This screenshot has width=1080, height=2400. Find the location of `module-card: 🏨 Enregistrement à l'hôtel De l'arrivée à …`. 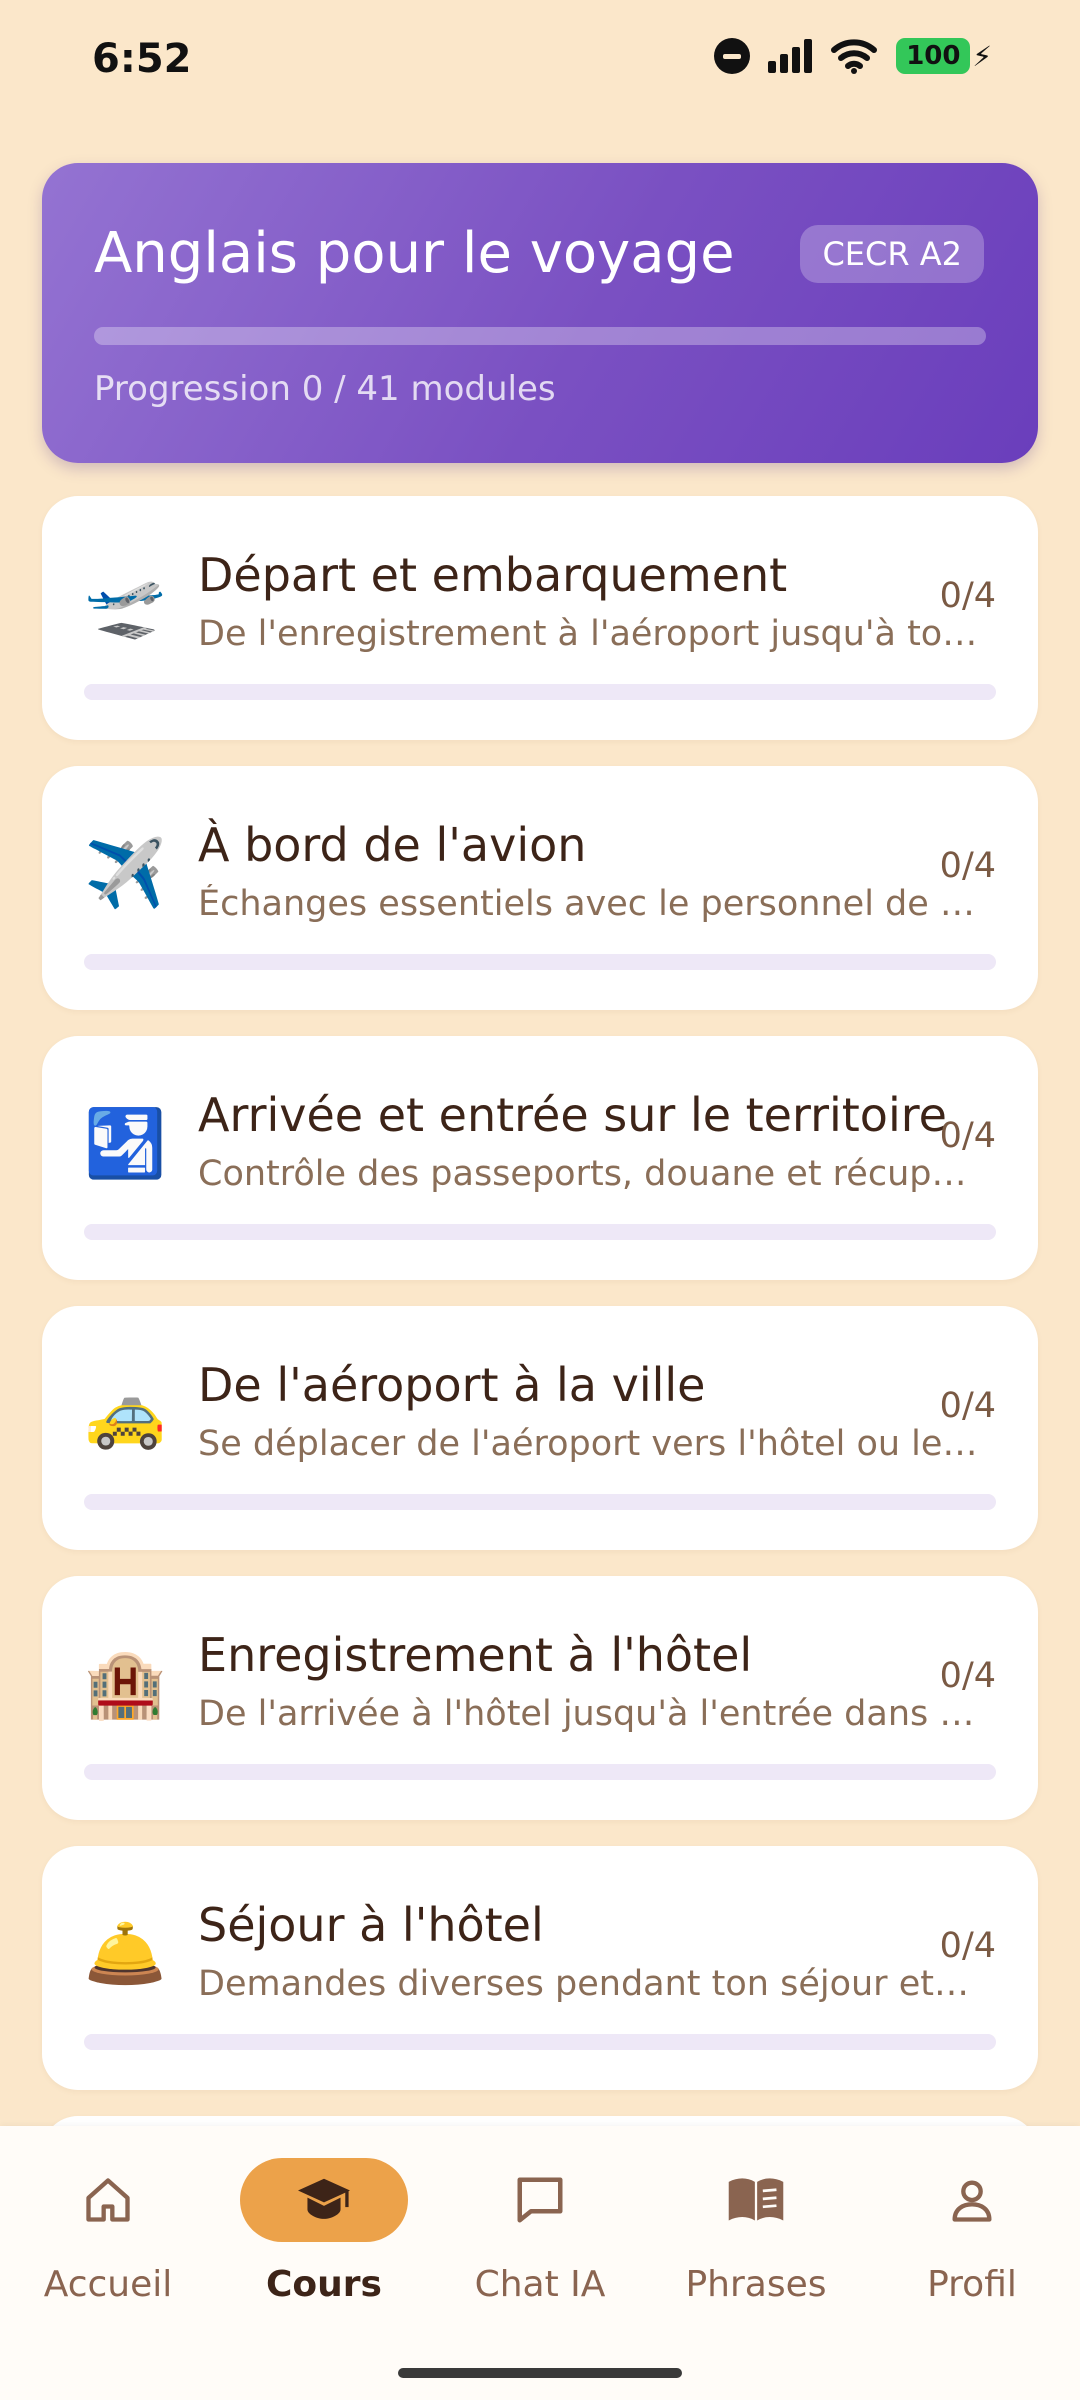

module-card: 🏨 Enregistrement à l'hôtel De l'arrivée à … is located at coordinates (540, 1698).